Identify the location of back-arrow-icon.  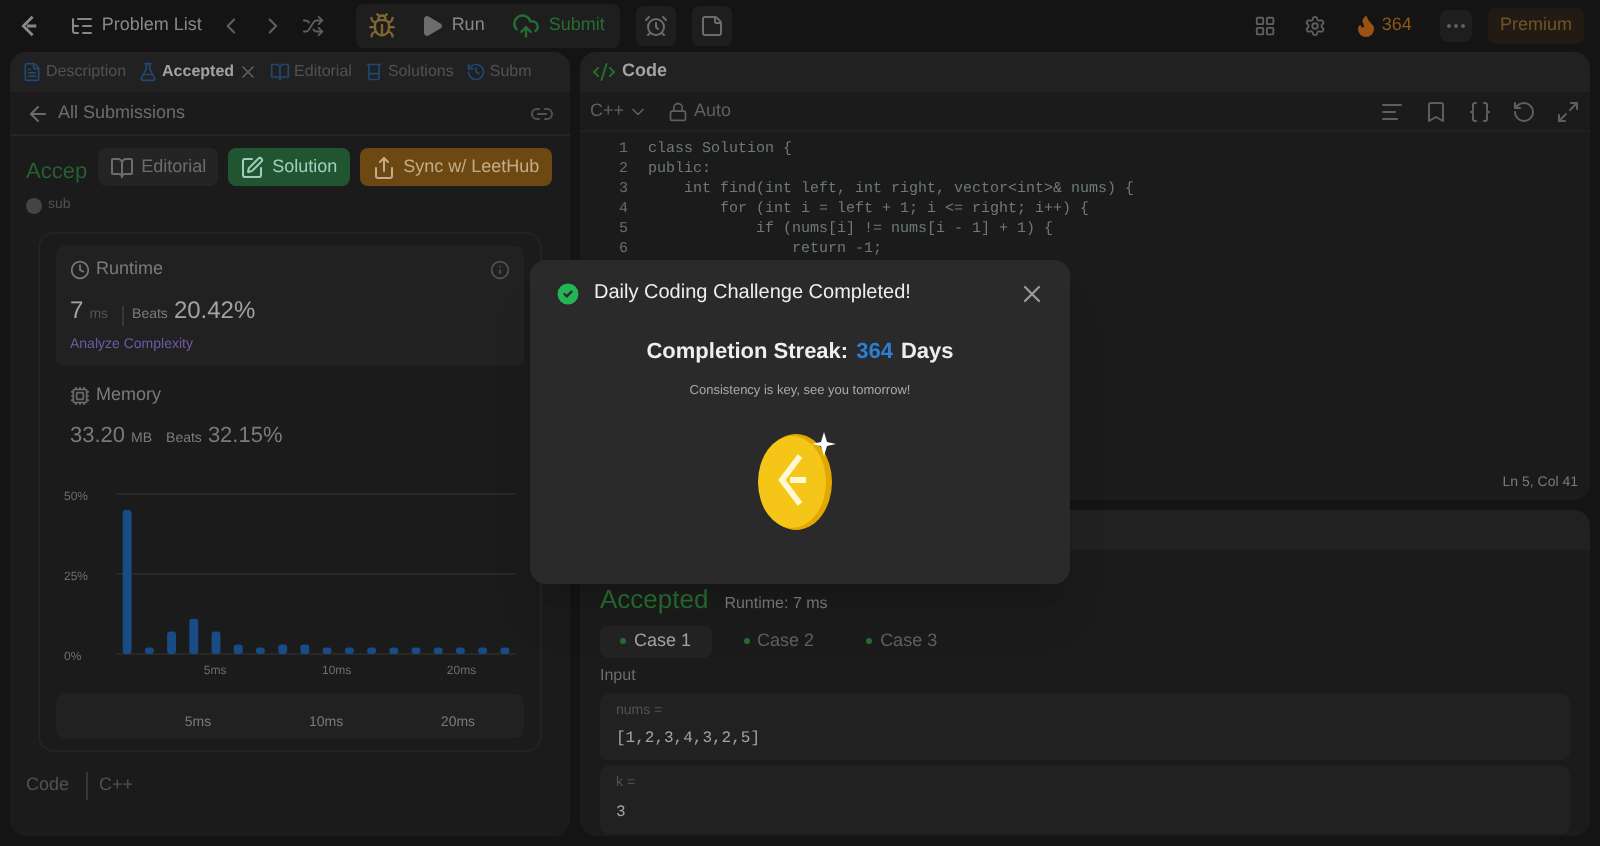
(38, 113).